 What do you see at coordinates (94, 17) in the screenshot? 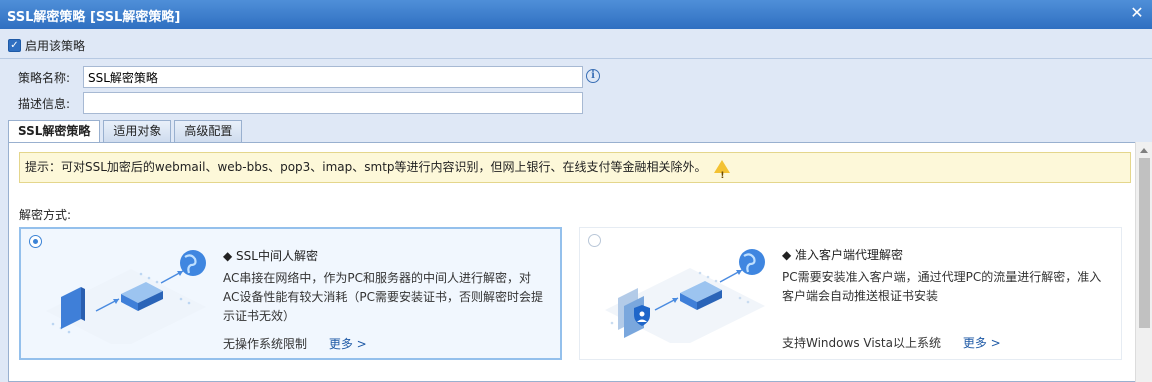
I see `window-title: SSL解密策略 [SSL解密策略]` at bounding box center [94, 17].